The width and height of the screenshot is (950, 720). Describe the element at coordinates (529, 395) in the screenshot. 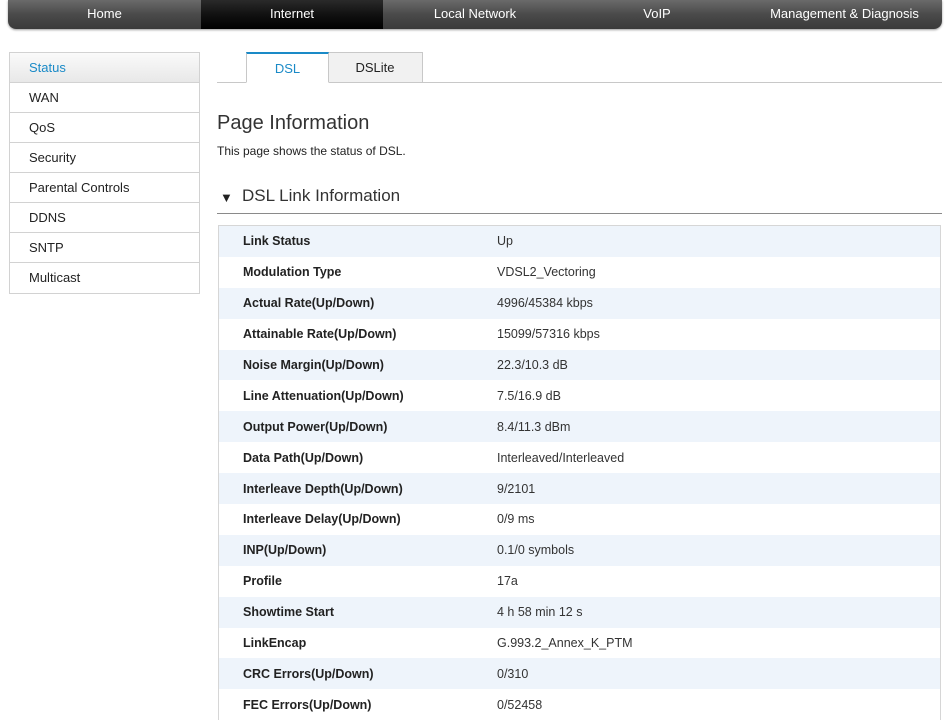

I see `row-value: 7.5/16.9 dB` at that location.